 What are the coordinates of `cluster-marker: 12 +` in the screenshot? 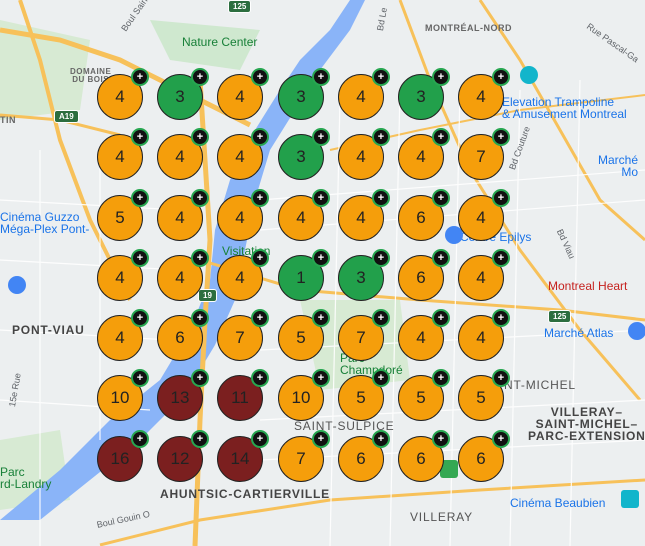 It's located at (183, 456).